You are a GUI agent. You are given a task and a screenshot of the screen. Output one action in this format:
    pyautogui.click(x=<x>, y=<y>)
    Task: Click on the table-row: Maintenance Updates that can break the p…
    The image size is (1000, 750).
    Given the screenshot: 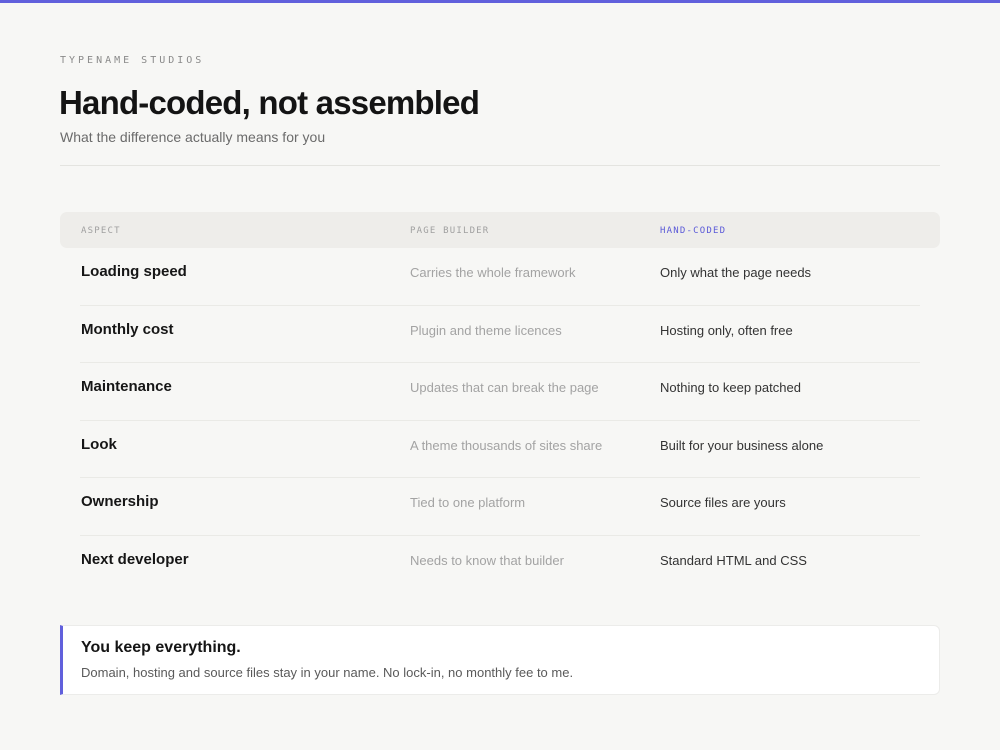 What is the action you would take?
    pyautogui.click(x=500, y=392)
    